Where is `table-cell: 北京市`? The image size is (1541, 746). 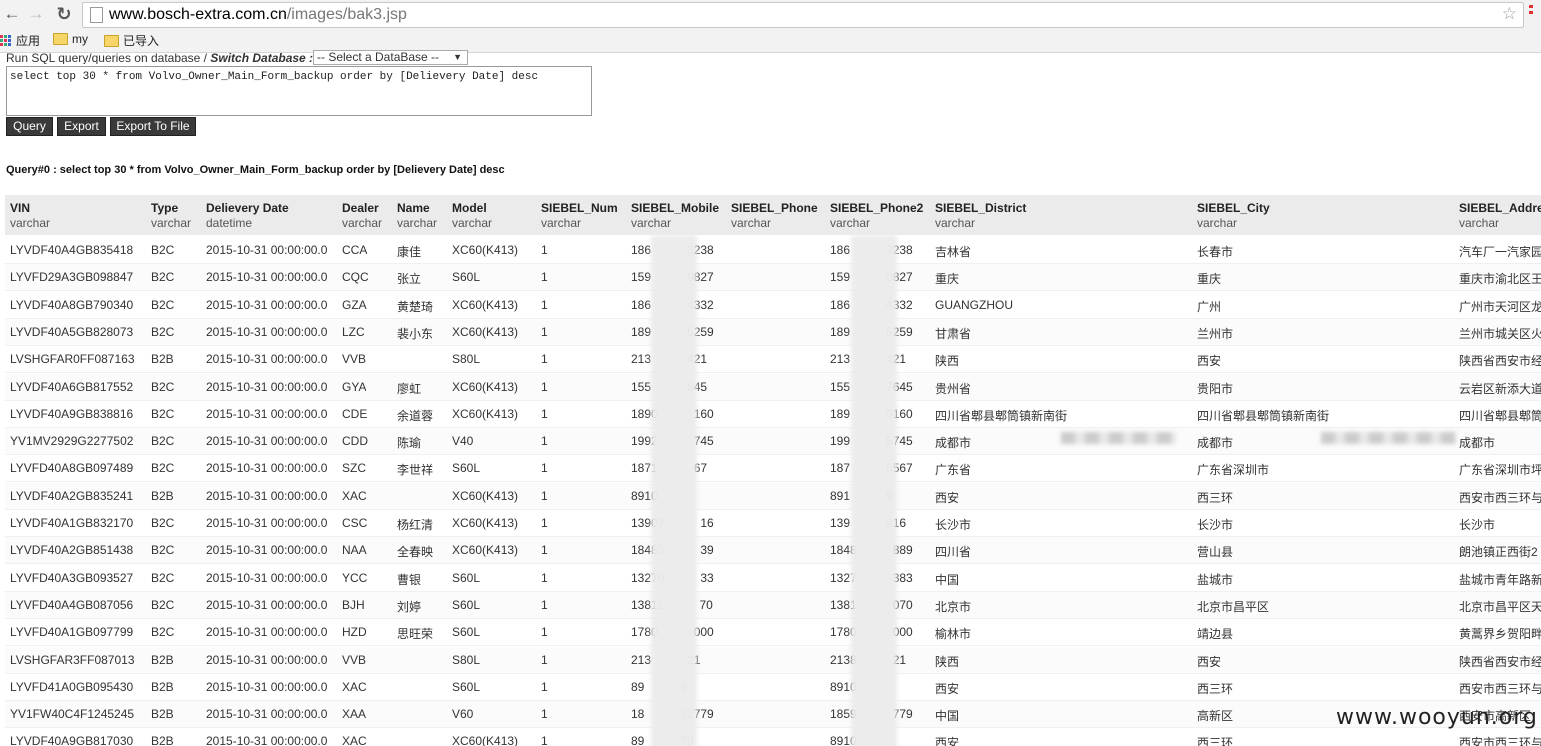
table-cell: 北京市 is located at coordinates (953, 606).